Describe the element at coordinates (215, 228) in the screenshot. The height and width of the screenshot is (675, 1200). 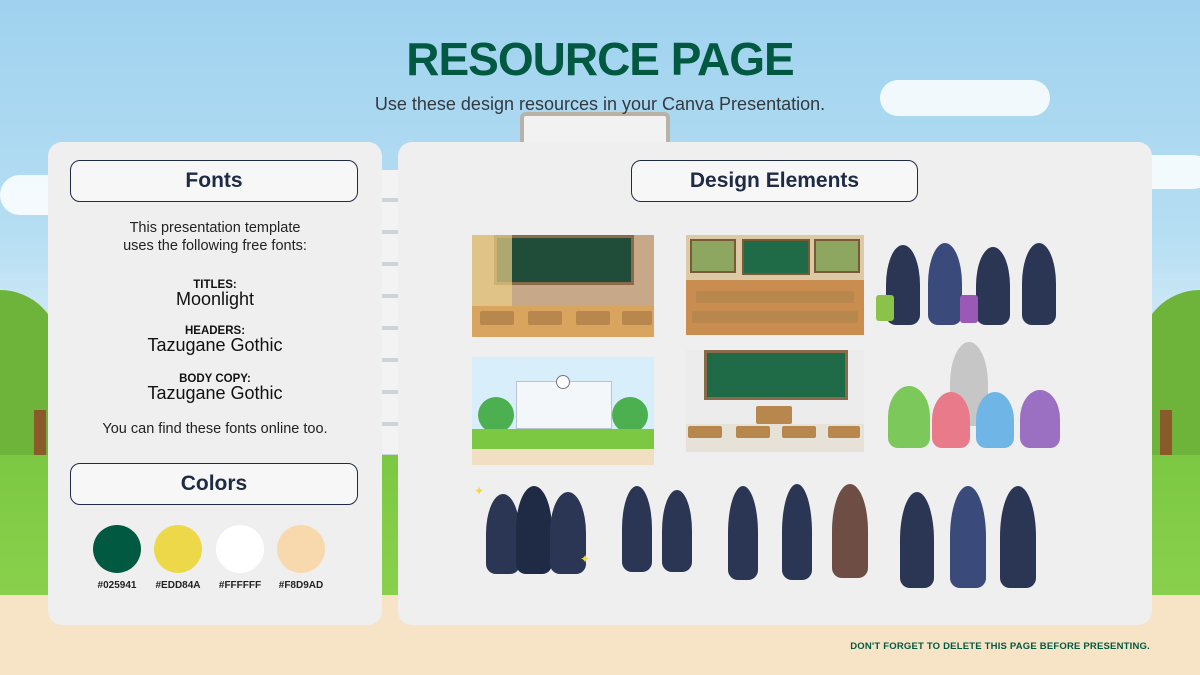
I see `fonts-intro-line1: This presentation template` at that location.